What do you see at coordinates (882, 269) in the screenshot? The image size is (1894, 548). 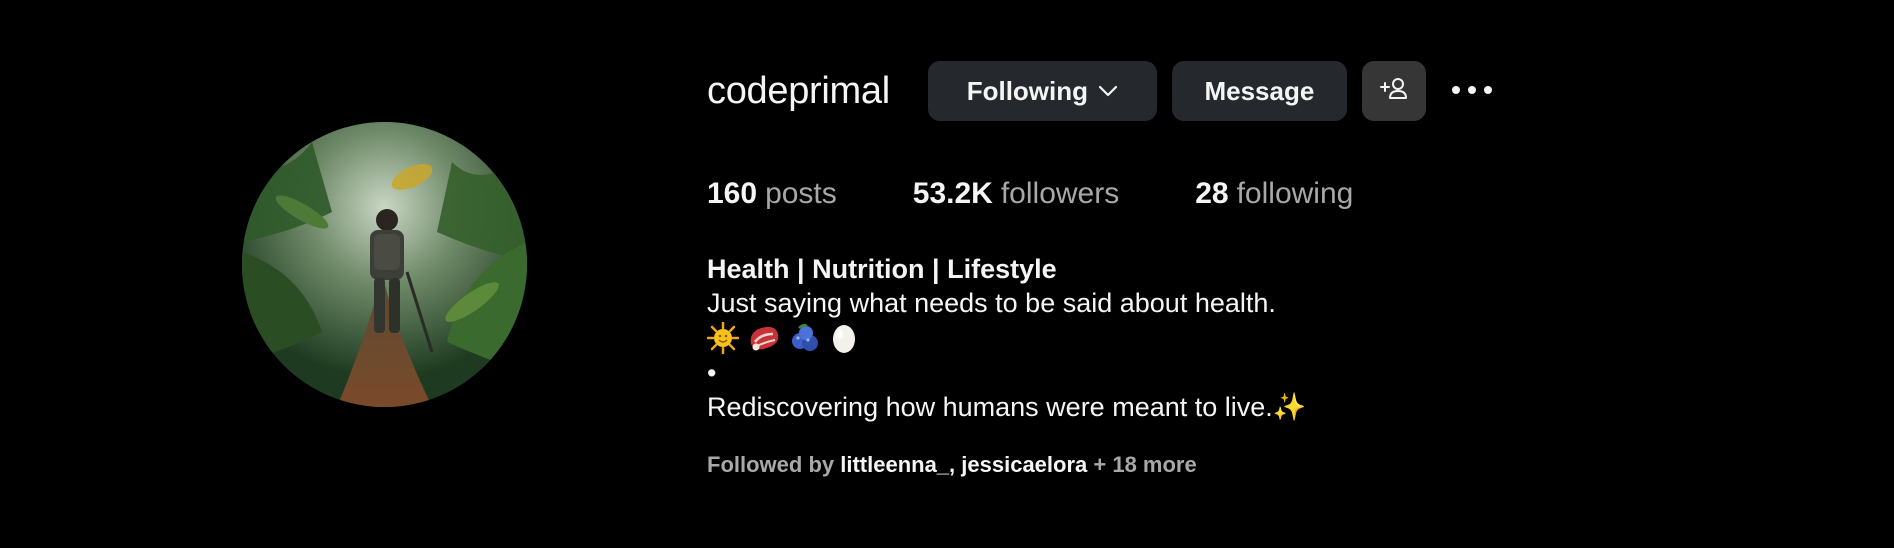 I see `bio-category: Health | Nutrition | Lifestyle` at bounding box center [882, 269].